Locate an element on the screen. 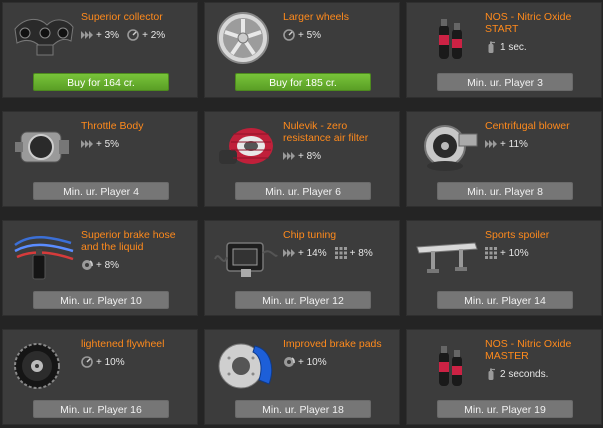 The image size is (603, 428). brake-hoses-image is located at coordinates (44, 256).